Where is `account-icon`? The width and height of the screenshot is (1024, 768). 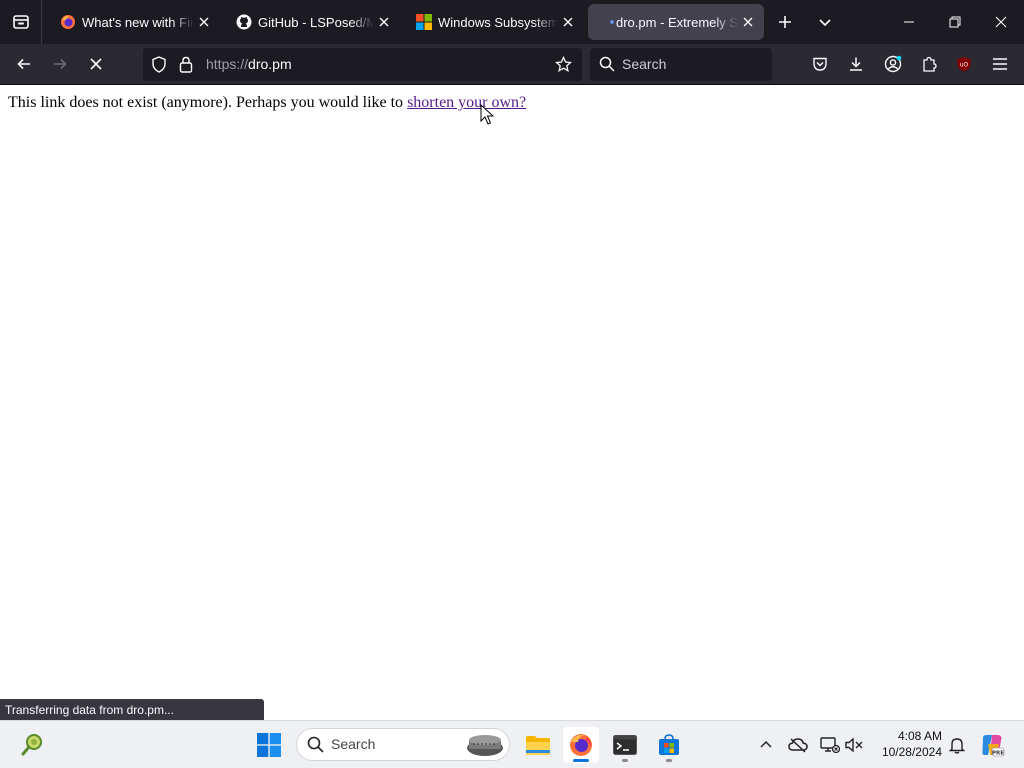 account-icon is located at coordinates (893, 64).